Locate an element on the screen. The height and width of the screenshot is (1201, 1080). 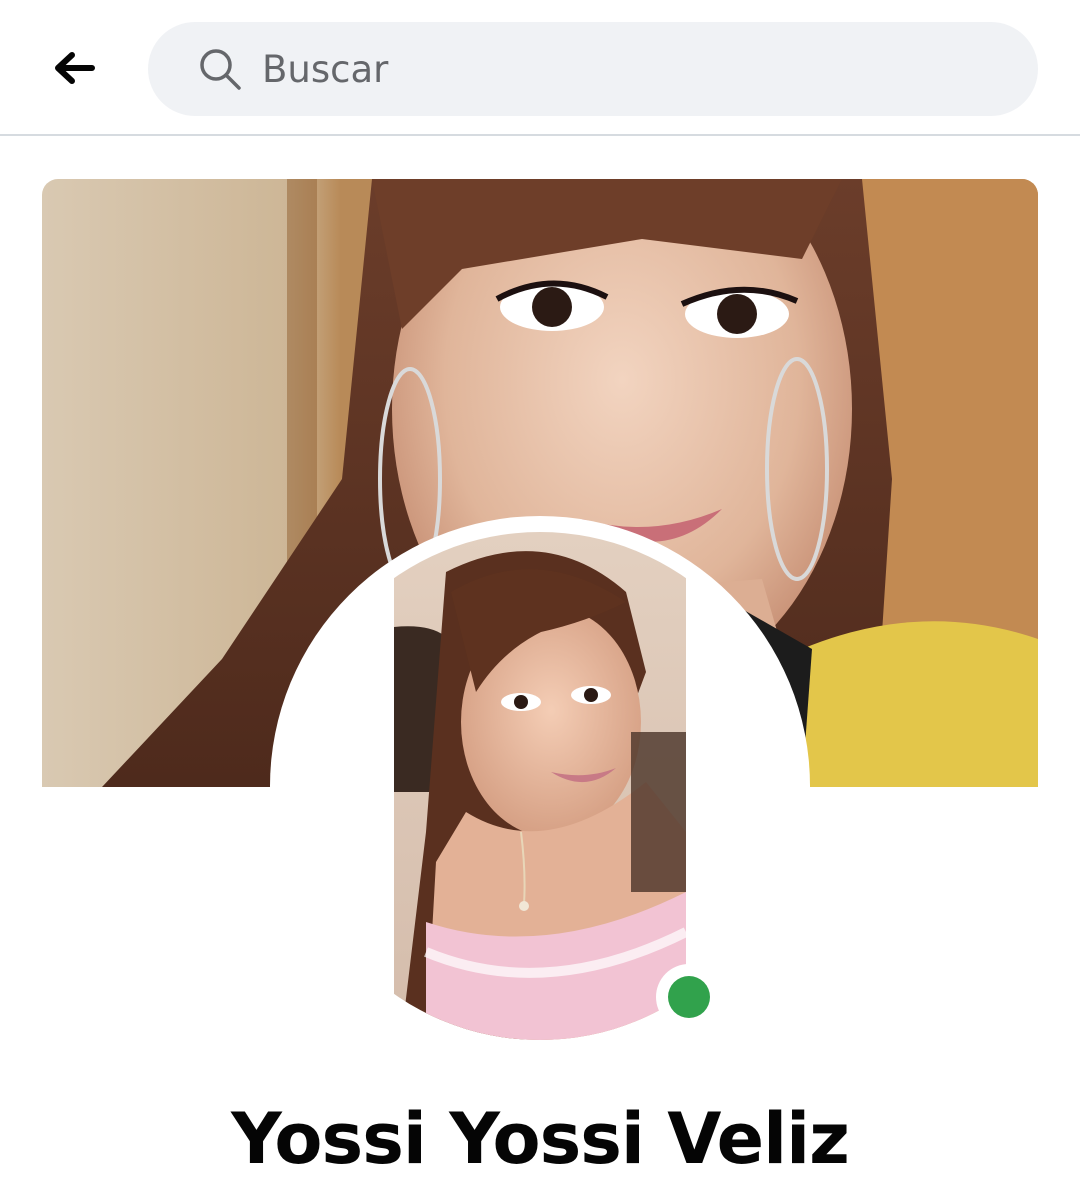
online-status-badge is located at coordinates (689, 997).